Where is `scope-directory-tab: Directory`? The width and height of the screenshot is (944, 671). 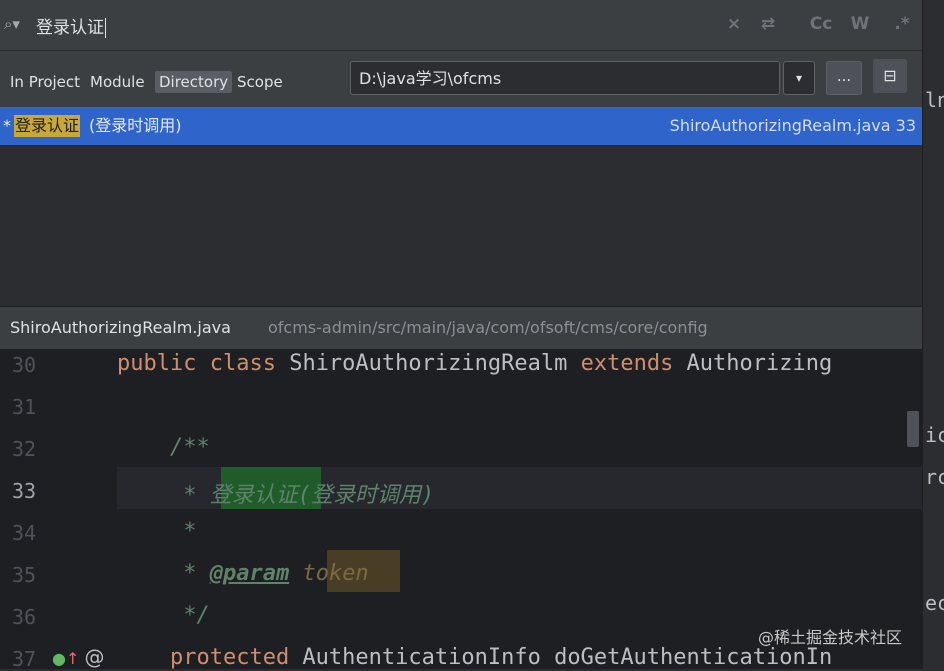
scope-directory-tab: Directory is located at coordinates (194, 82).